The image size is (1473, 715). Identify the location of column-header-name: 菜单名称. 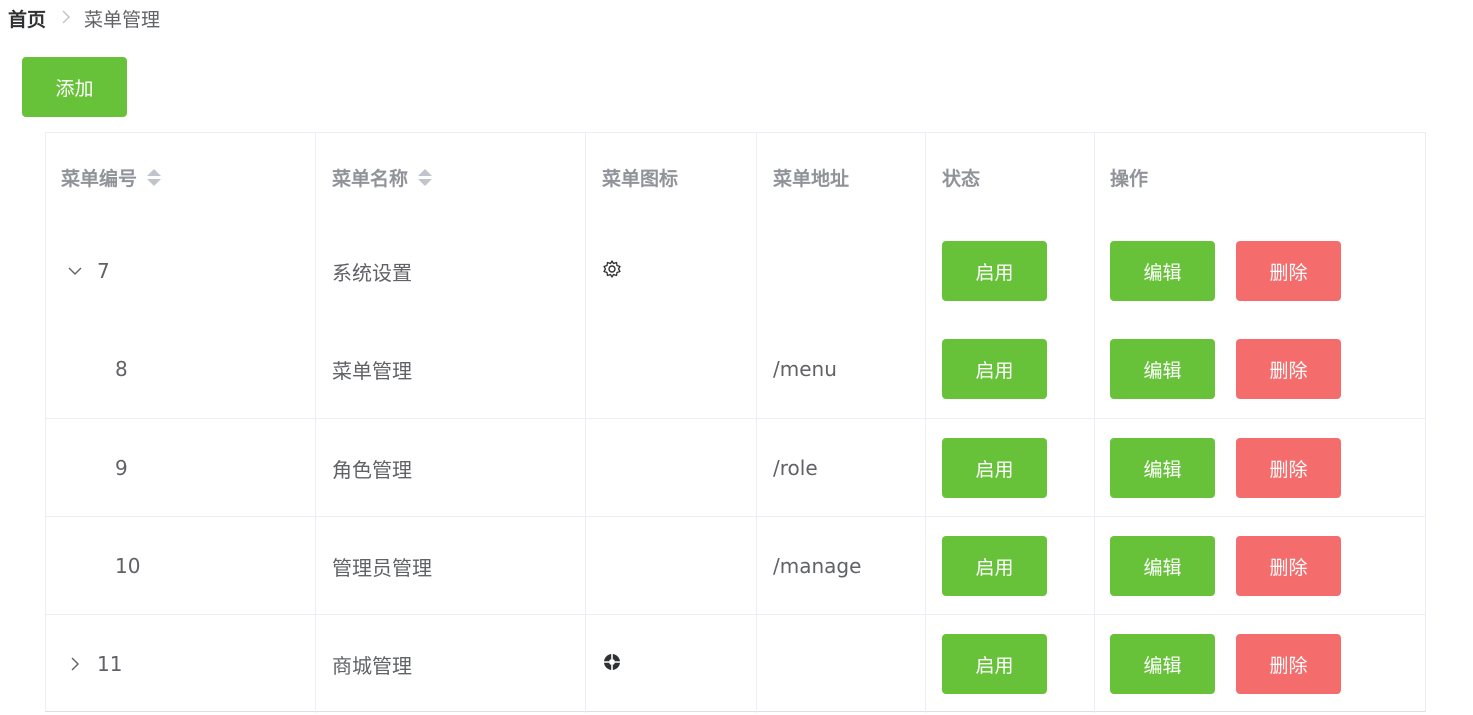
(451, 177).